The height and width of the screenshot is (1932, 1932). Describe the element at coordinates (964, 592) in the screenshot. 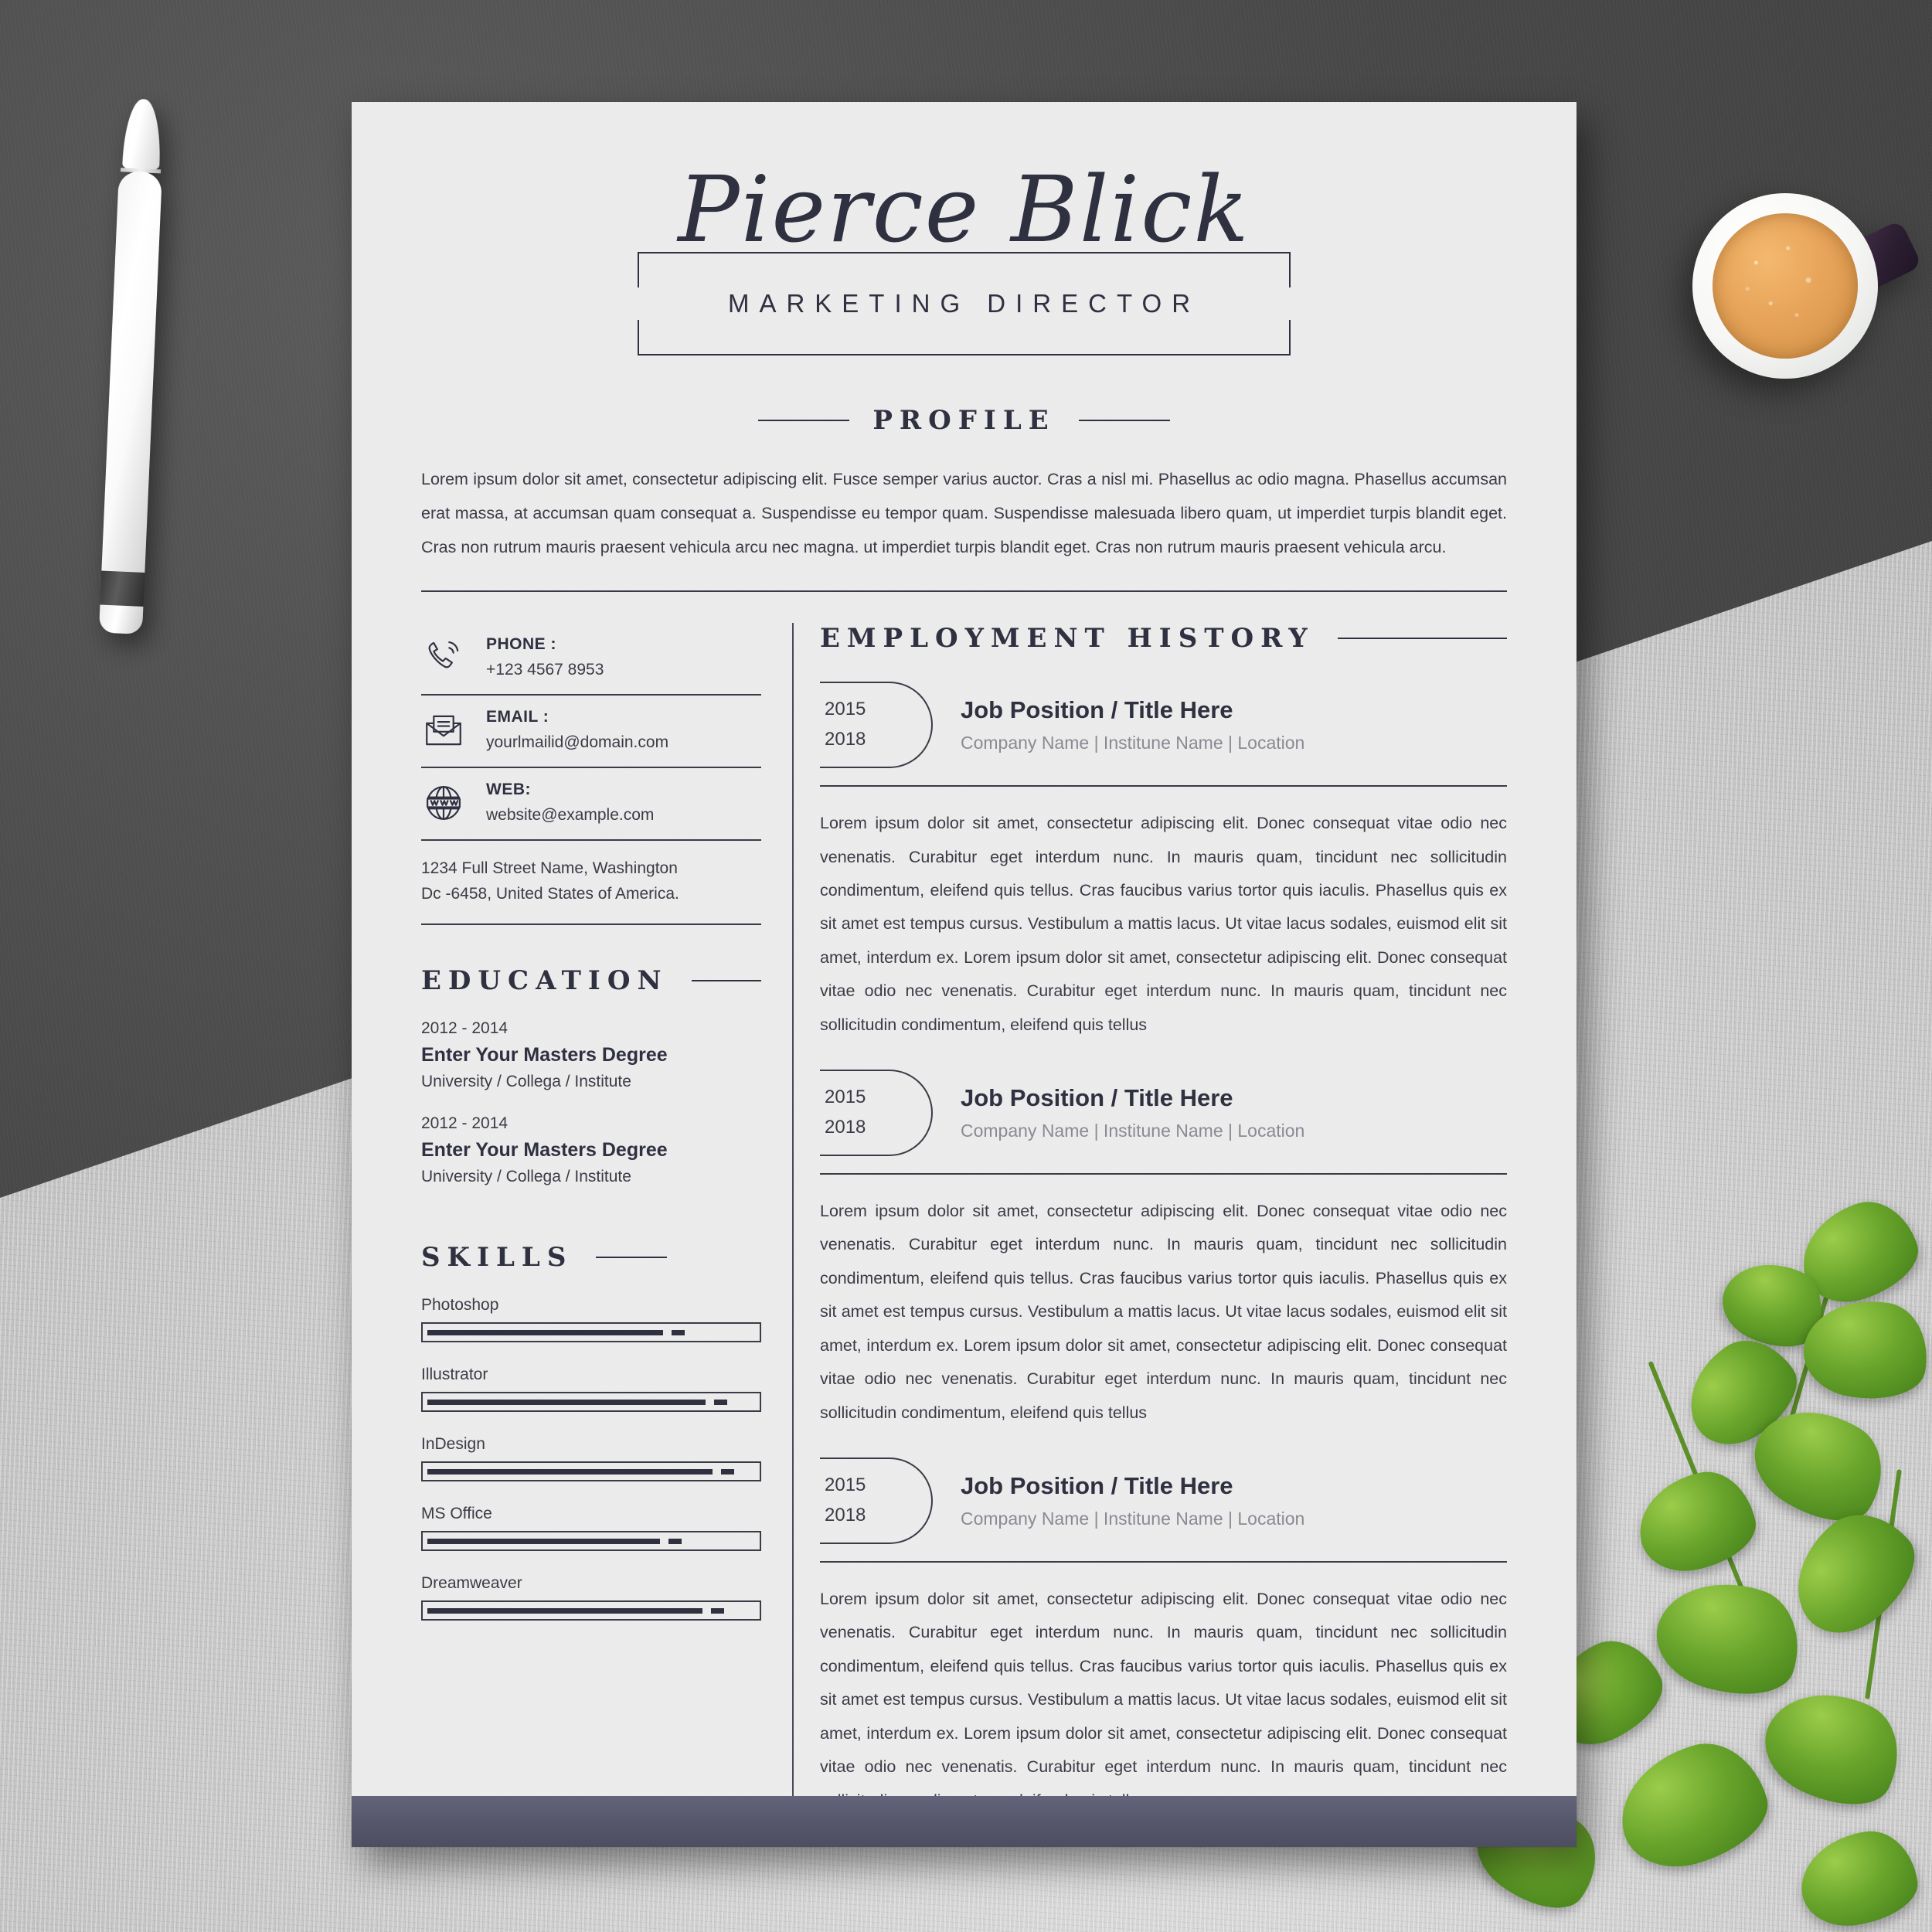

I see `profile-divider` at that location.